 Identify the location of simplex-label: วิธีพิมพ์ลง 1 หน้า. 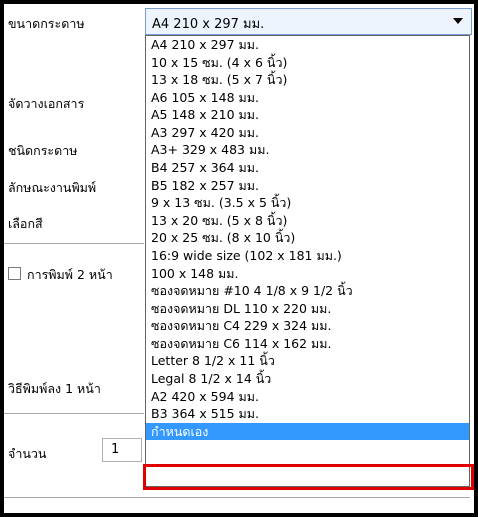
(54, 388).